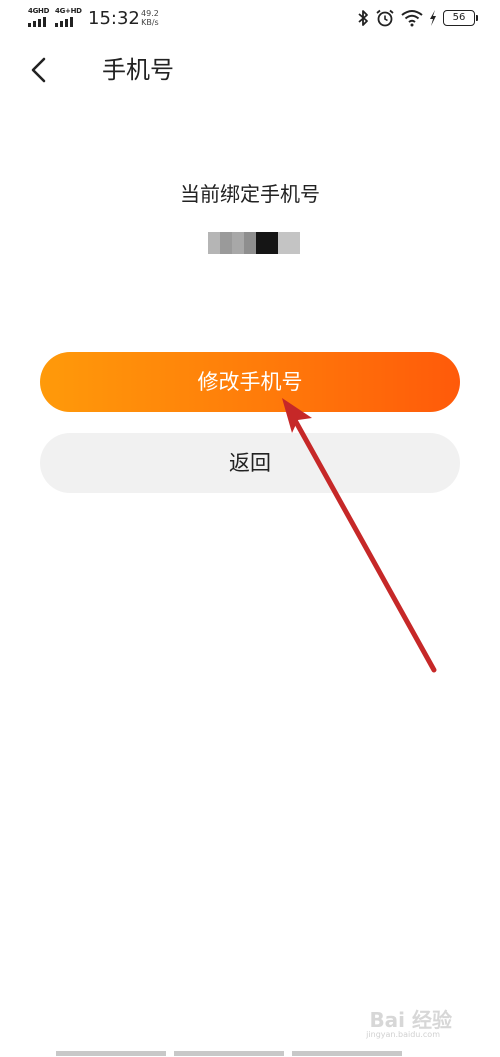 The height and width of the screenshot is (1057, 500). Describe the element at coordinates (363, 18) in the screenshot. I see `bluetooth-icon` at that location.